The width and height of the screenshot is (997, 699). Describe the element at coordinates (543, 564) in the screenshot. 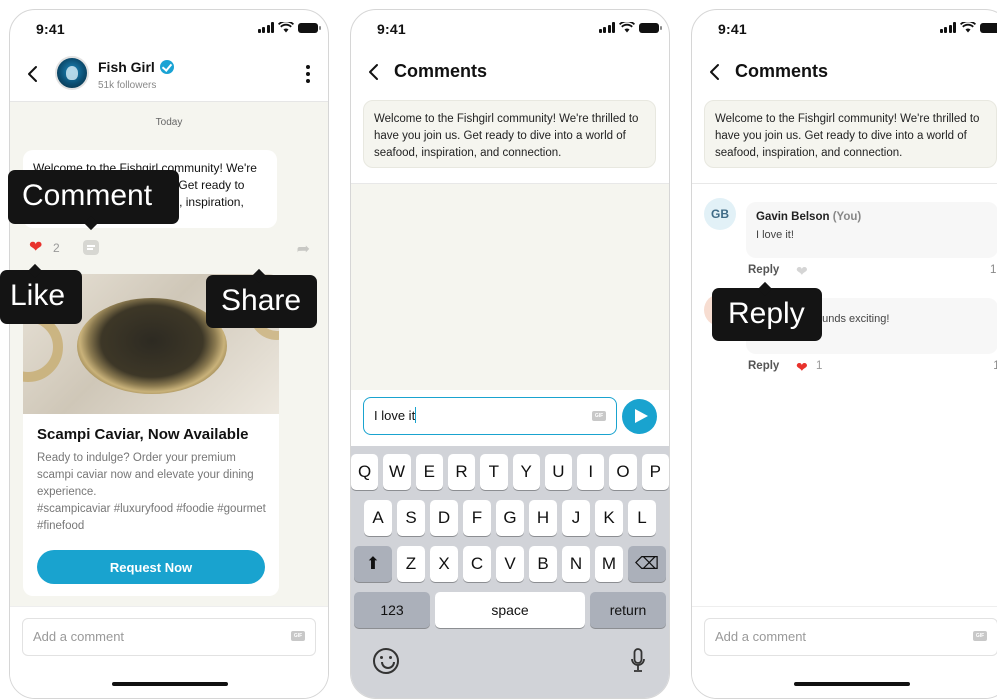

I see `key-b: B` at that location.